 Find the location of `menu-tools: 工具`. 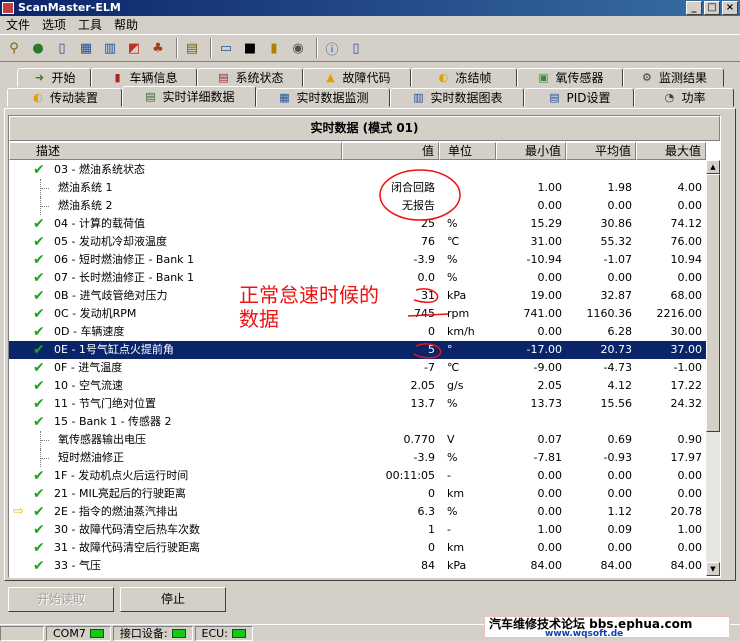

menu-tools: 工具 is located at coordinates (90, 25).